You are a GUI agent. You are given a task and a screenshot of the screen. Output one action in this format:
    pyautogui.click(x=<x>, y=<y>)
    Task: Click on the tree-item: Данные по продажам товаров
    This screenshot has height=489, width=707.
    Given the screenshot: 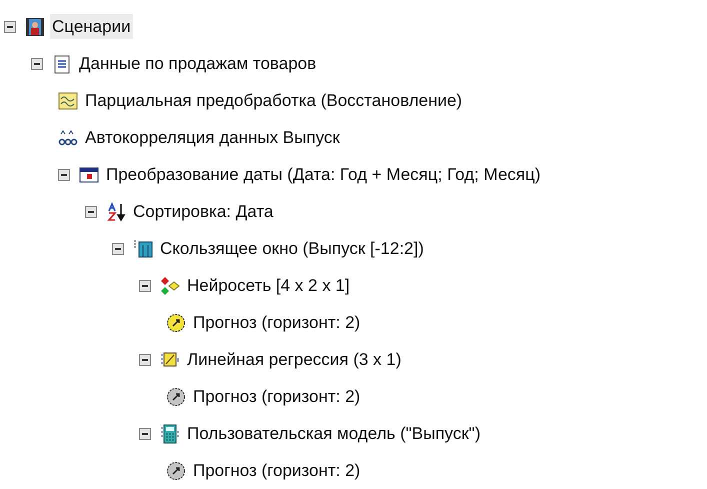 What is the action you would take?
    pyautogui.click(x=197, y=63)
    